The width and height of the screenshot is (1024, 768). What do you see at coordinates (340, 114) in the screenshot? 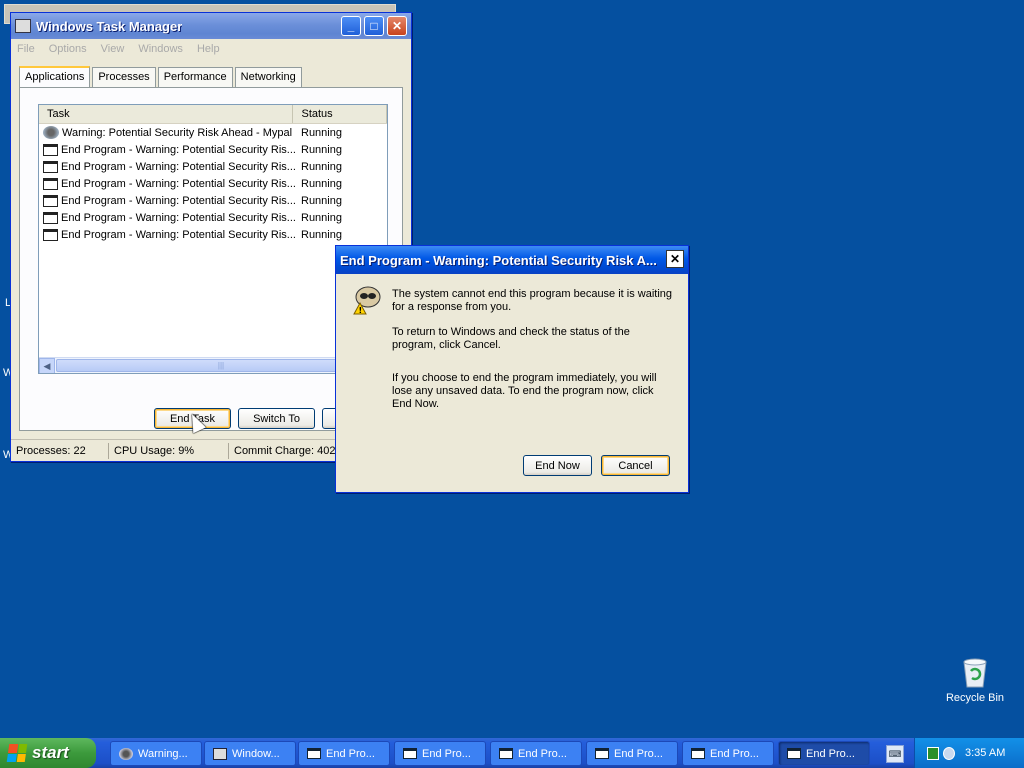
I see `column-status: Status` at bounding box center [340, 114].